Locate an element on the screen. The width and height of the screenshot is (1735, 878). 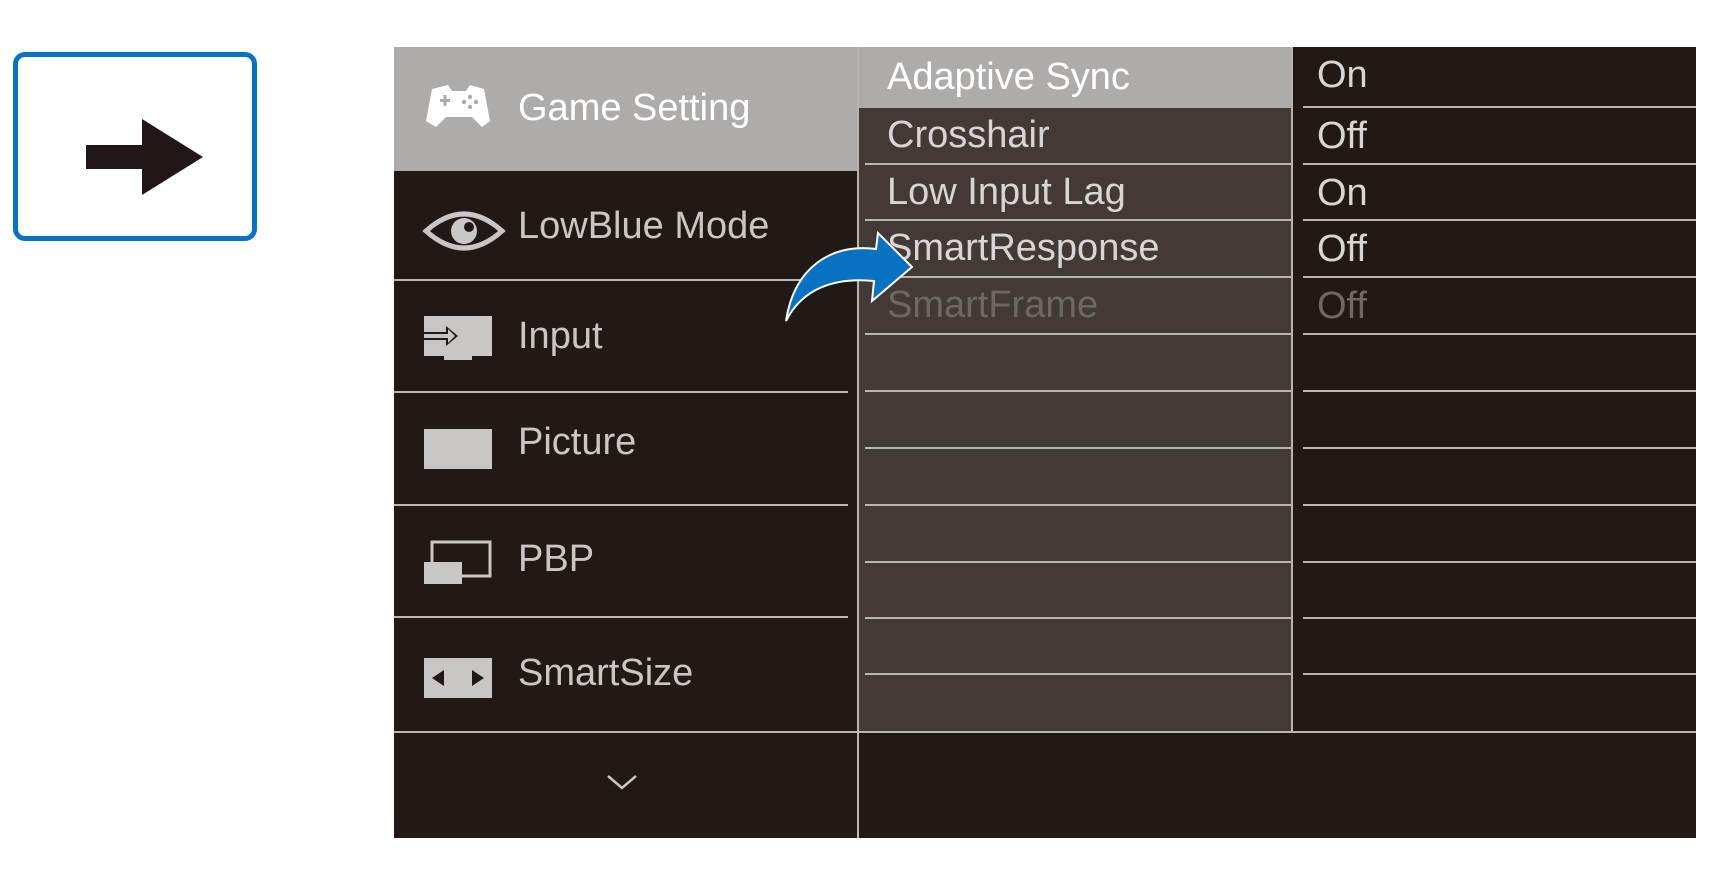
menu-item-game-setting: Game Setting is located at coordinates (625, 109).